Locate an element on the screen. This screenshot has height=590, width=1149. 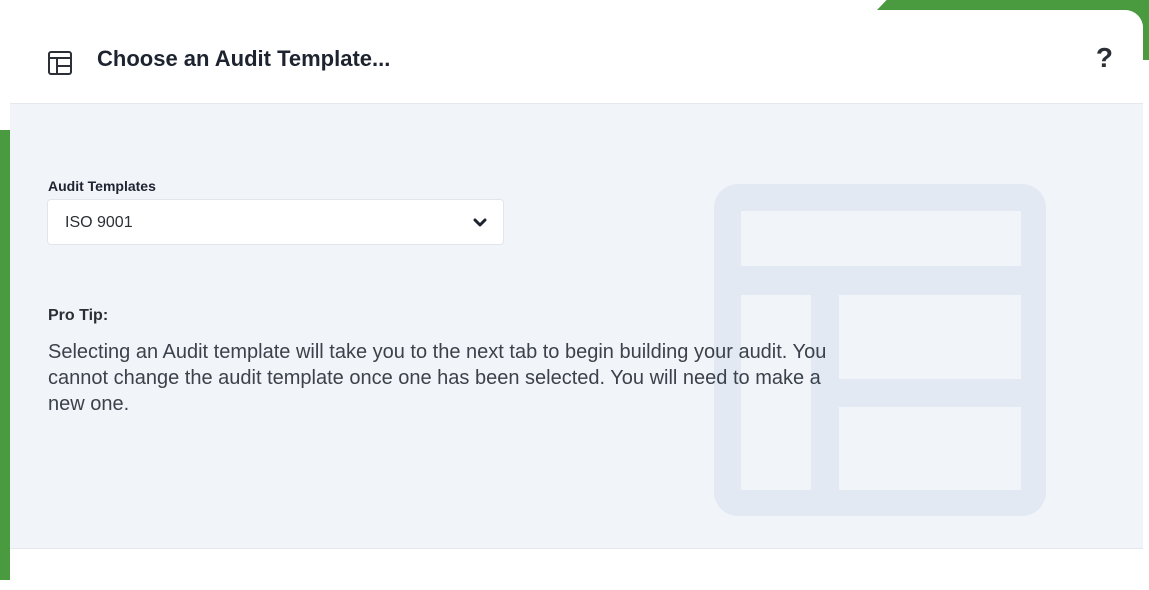
help-icon: ? is located at coordinates (1104, 58).